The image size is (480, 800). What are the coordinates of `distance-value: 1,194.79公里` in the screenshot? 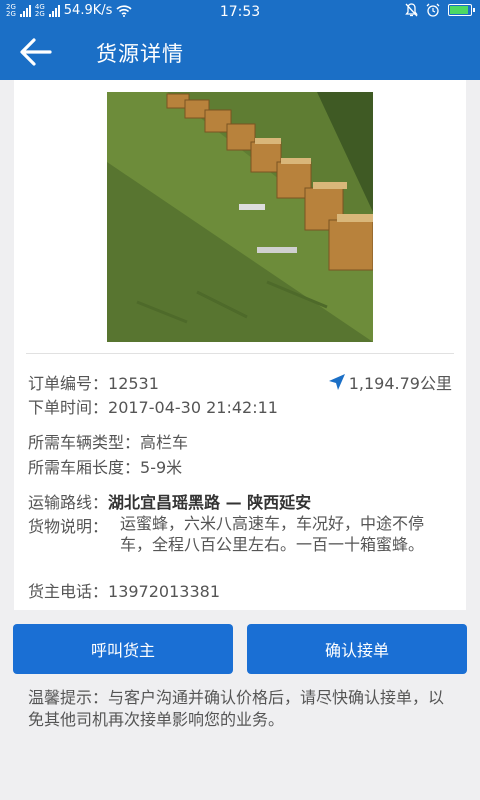 It's located at (400, 383).